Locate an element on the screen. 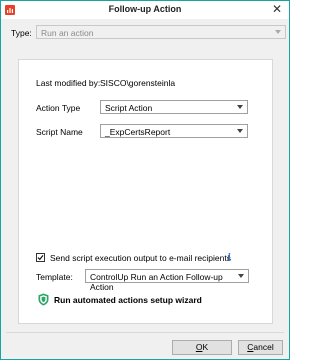 This screenshot has height=360, width=320. close-icon: ✕ is located at coordinates (277, 9).